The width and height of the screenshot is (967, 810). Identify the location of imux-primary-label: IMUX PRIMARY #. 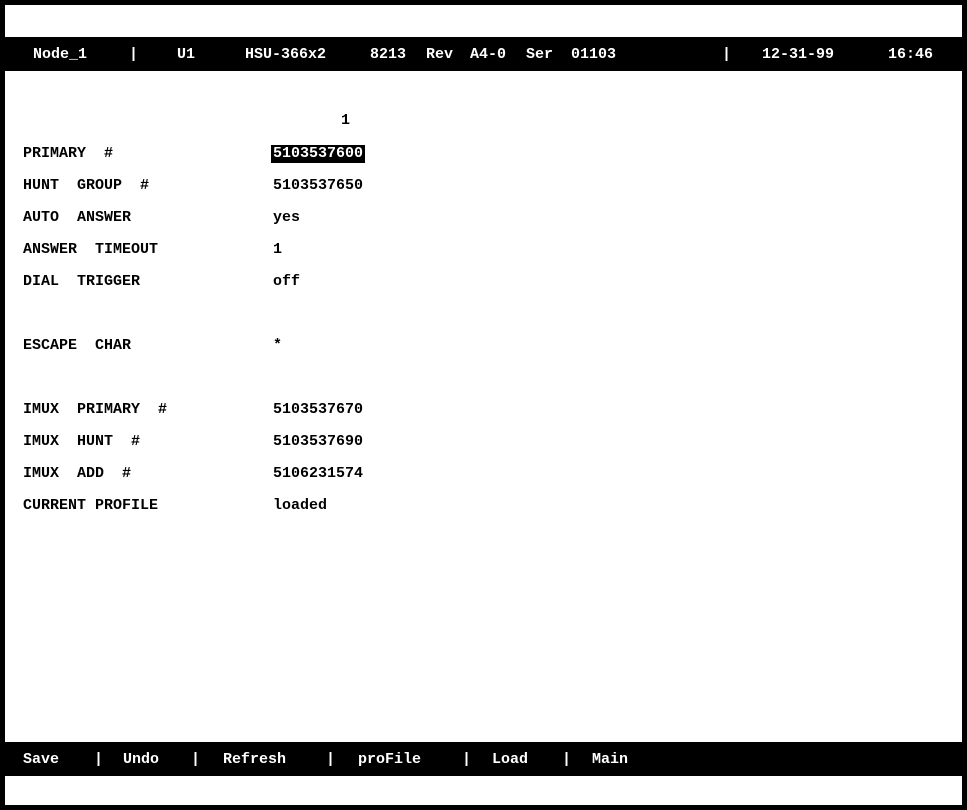
(95, 409).